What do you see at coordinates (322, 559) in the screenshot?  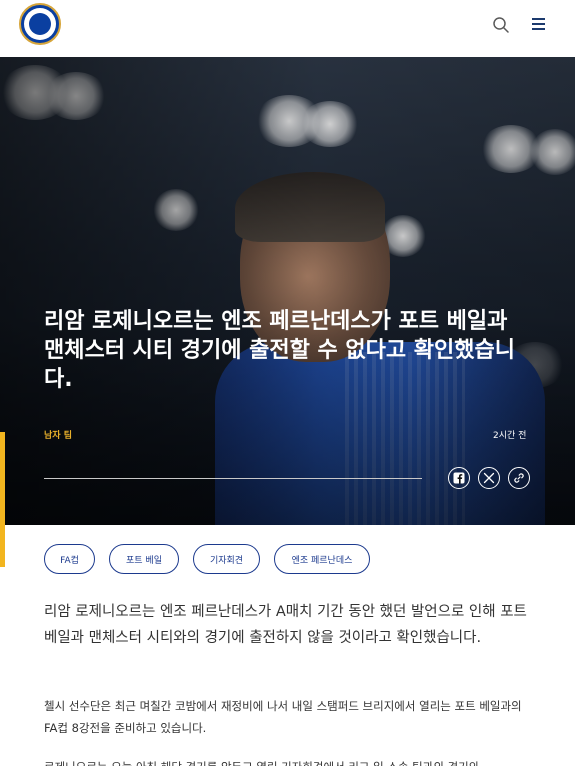 I see `tag-enzo-fernandez: 엔조 페르난데스` at bounding box center [322, 559].